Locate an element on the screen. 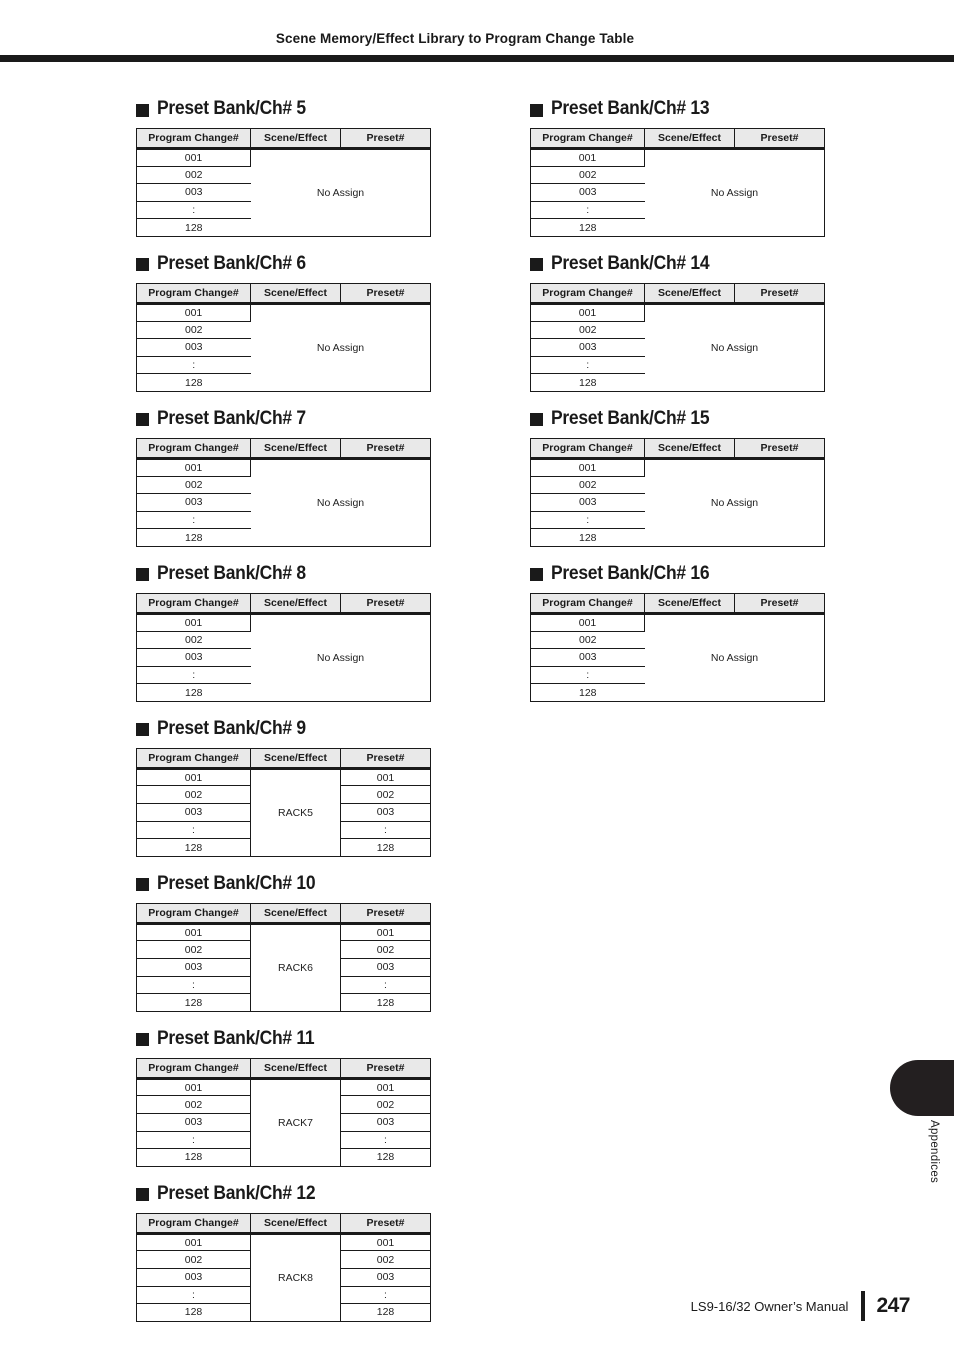  section-heading-label: Preset Bank/Ch# 5 is located at coordinates (231, 108).